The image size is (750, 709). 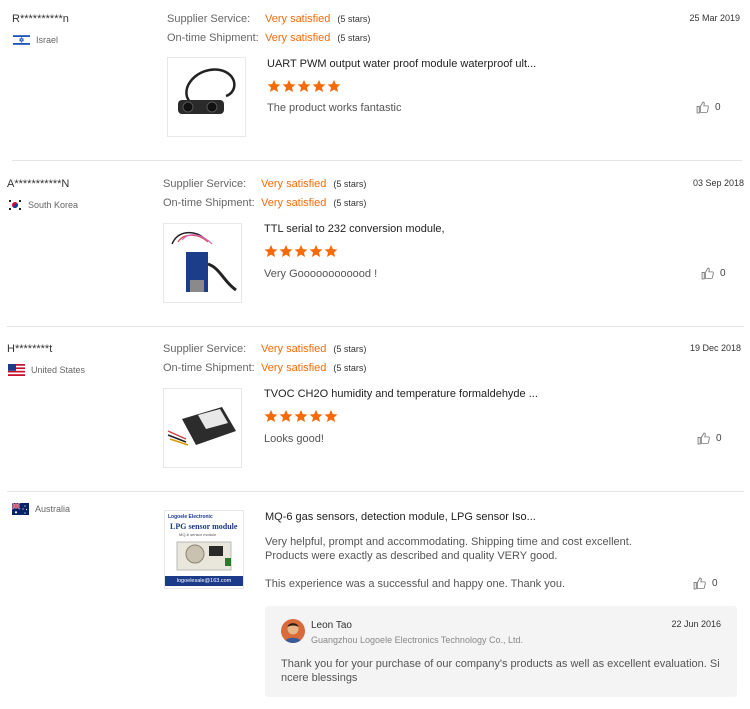 I want to click on thumbnail-email: logoelesale@163.com, so click(x=204, y=581).